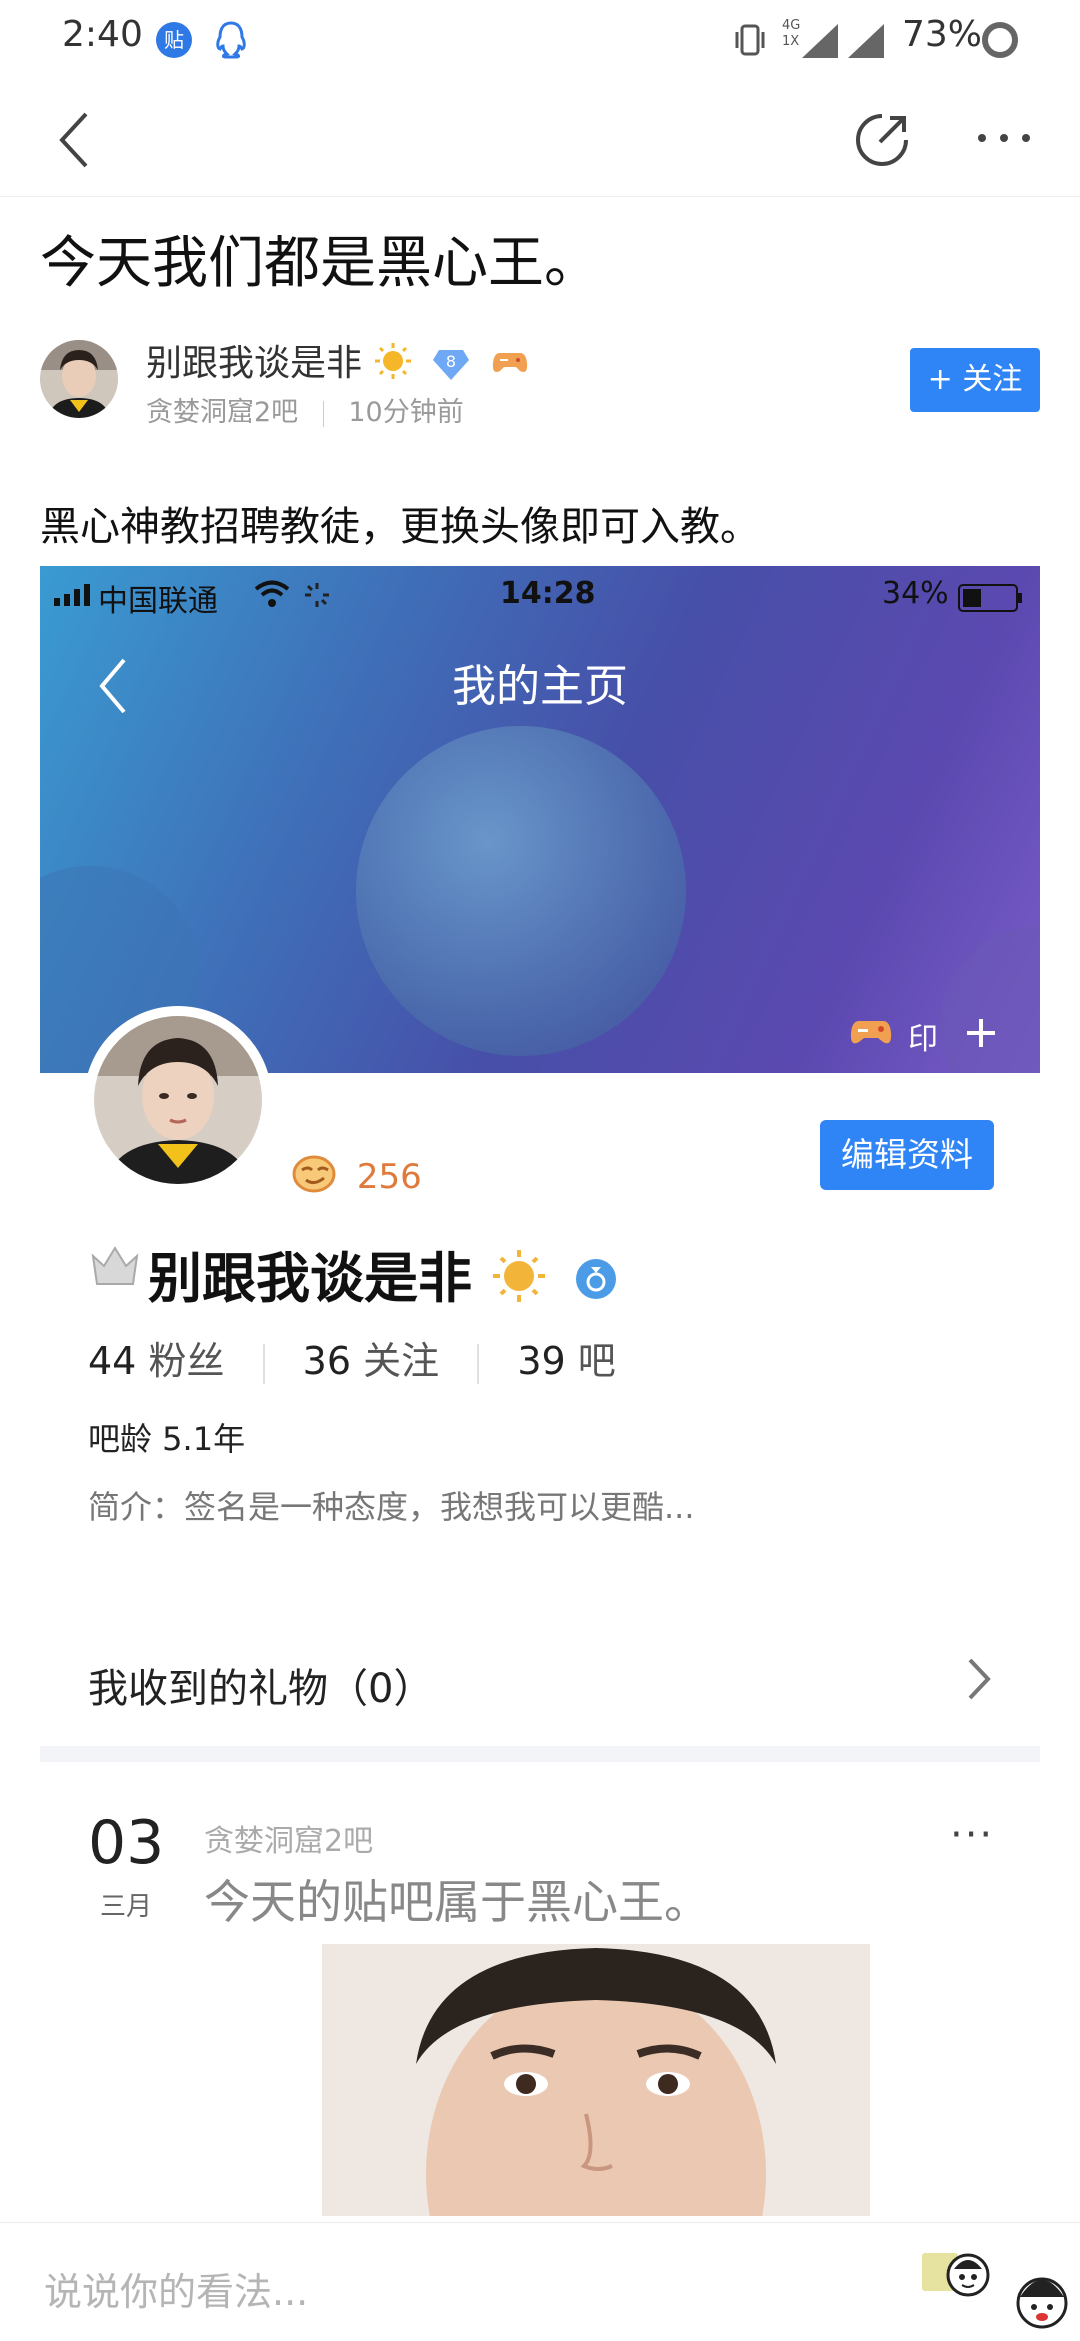  I want to click on embedded-page-title: 我的主页, so click(540, 686).